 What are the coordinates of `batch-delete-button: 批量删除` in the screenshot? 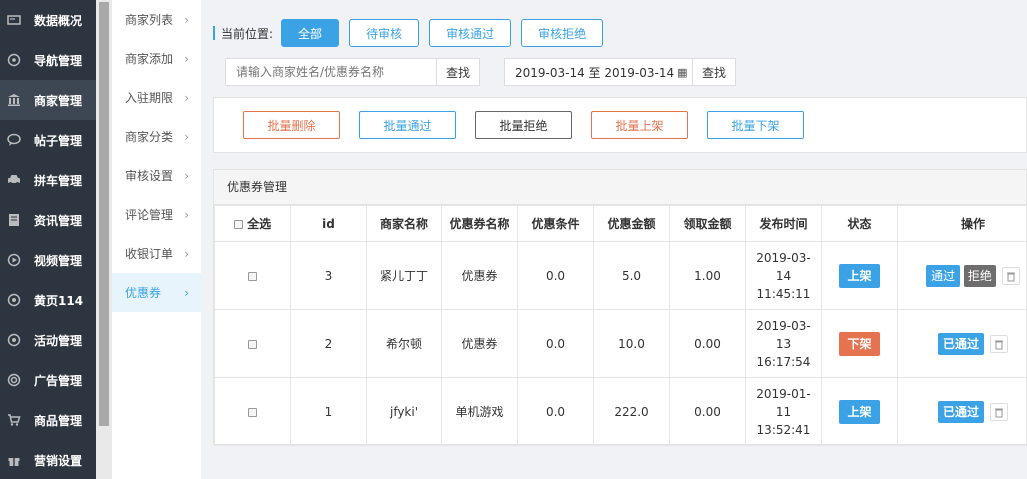 It's located at (291, 125).